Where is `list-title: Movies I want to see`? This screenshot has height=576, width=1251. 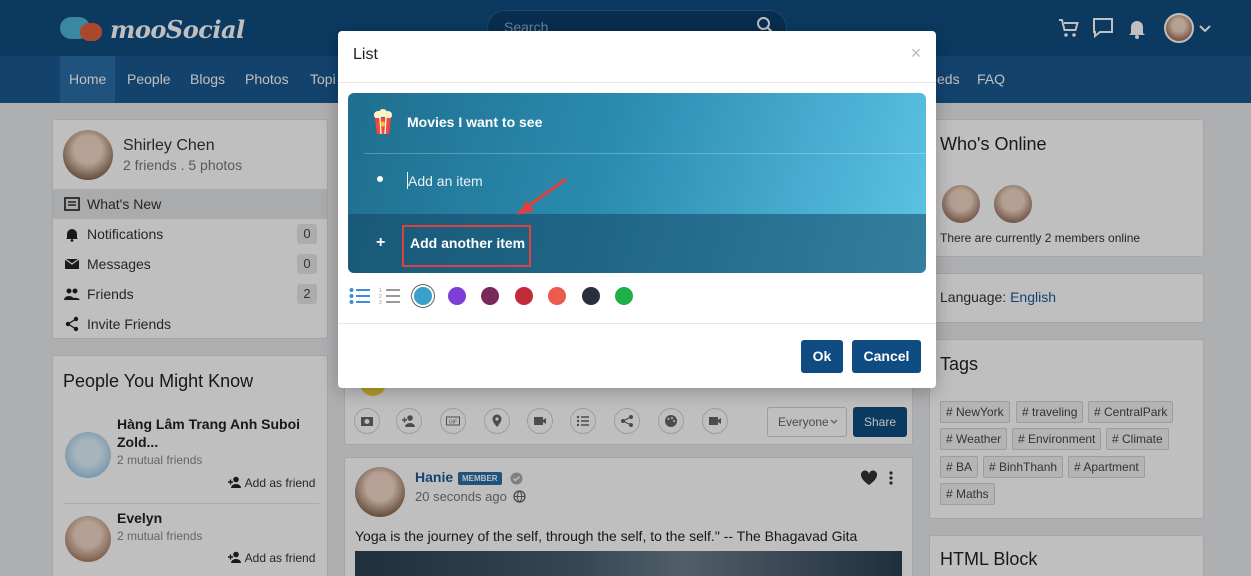 list-title: Movies I want to see is located at coordinates (474, 122).